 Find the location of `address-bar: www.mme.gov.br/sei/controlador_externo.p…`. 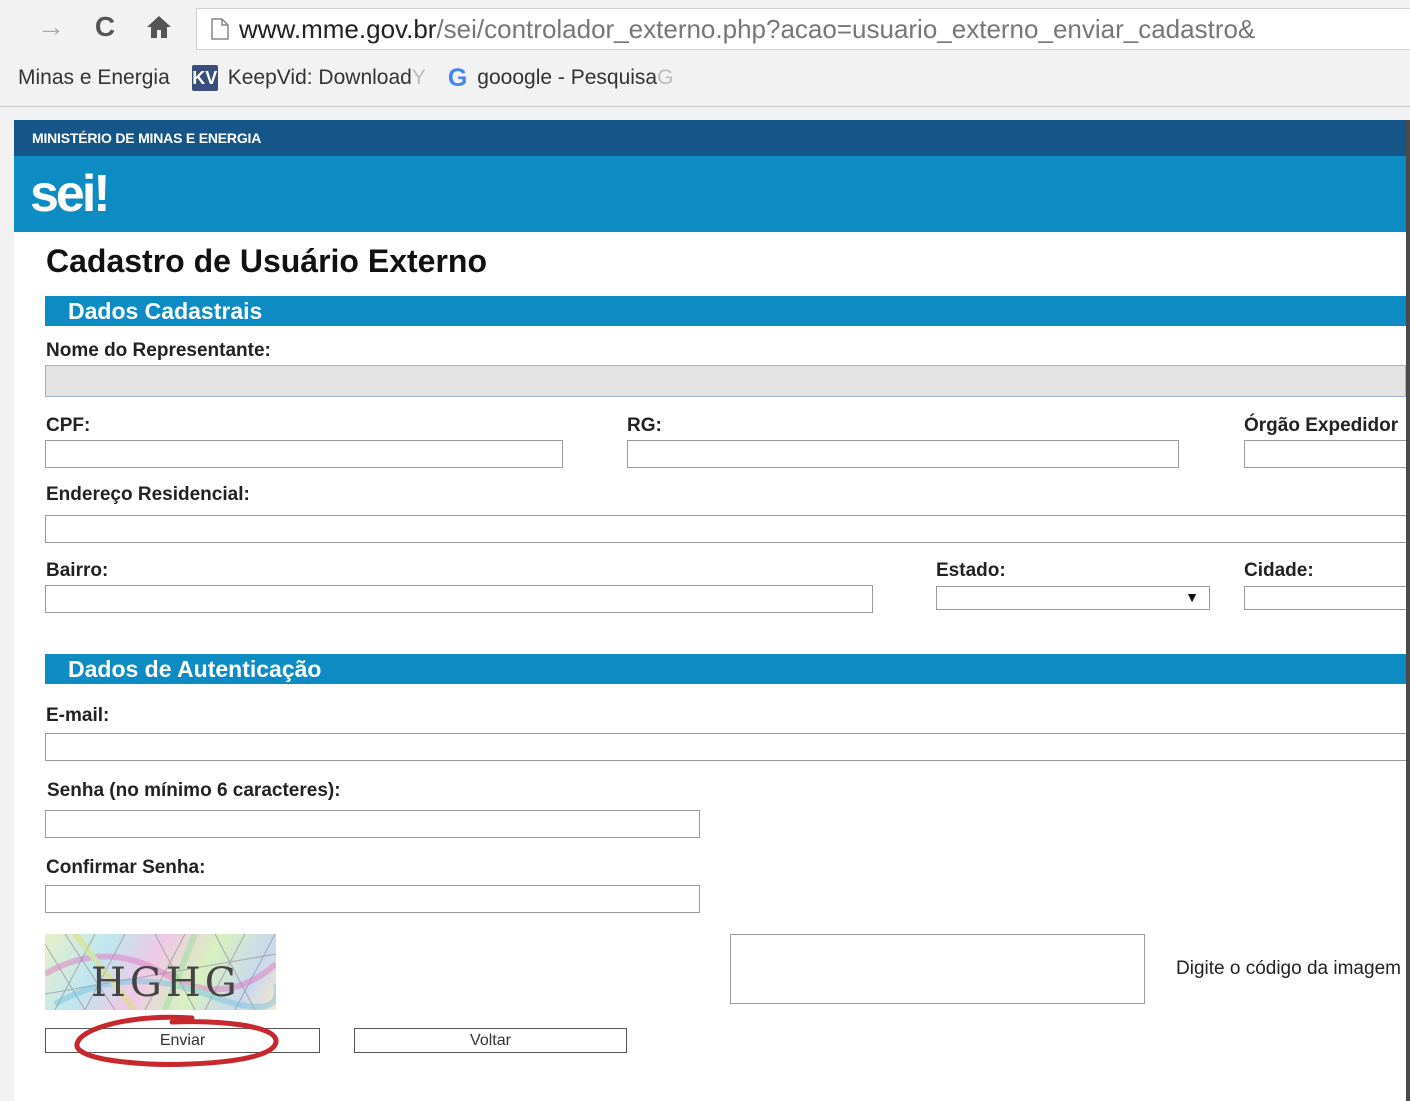

address-bar: www.mme.gov.br/sei/controlador_externo.p… is located at coordinates (803, 29).